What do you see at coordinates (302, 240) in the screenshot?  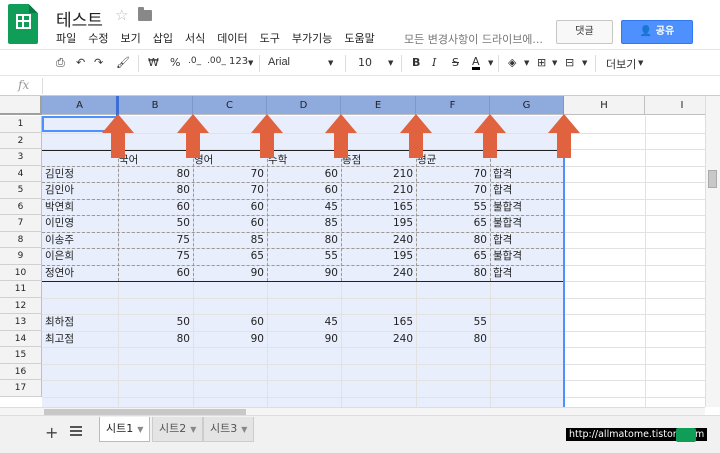 I see `math-score-cell: 80` at bounding box center [302, 240].